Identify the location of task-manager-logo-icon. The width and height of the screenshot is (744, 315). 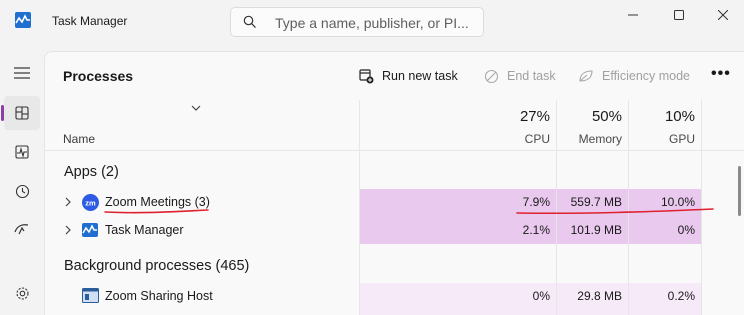
(23, 20).